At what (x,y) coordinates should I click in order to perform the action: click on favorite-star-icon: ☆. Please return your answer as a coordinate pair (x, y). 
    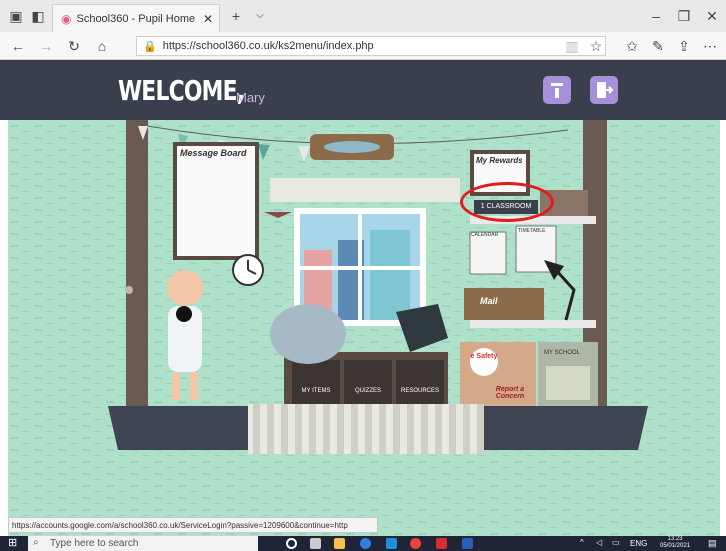
    Looking at the image, I should click on (596, 46).